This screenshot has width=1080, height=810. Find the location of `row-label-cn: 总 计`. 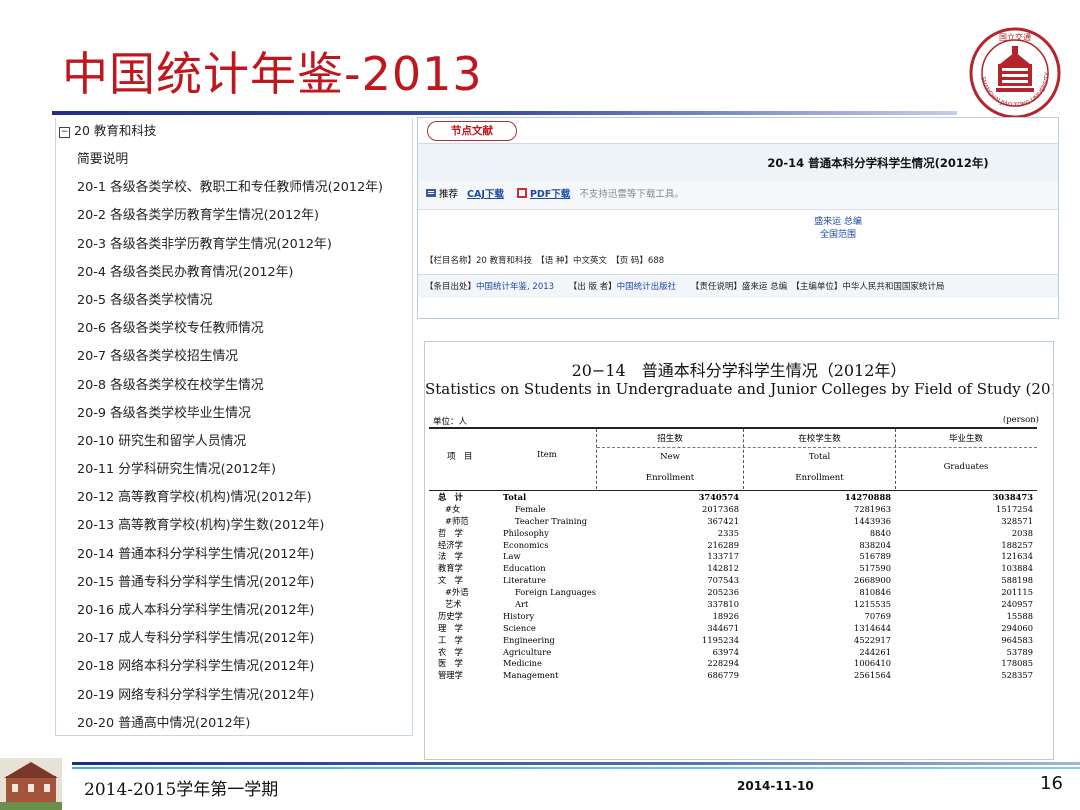

row-label-cn: 总 计 is located at coordinates (450, 497).